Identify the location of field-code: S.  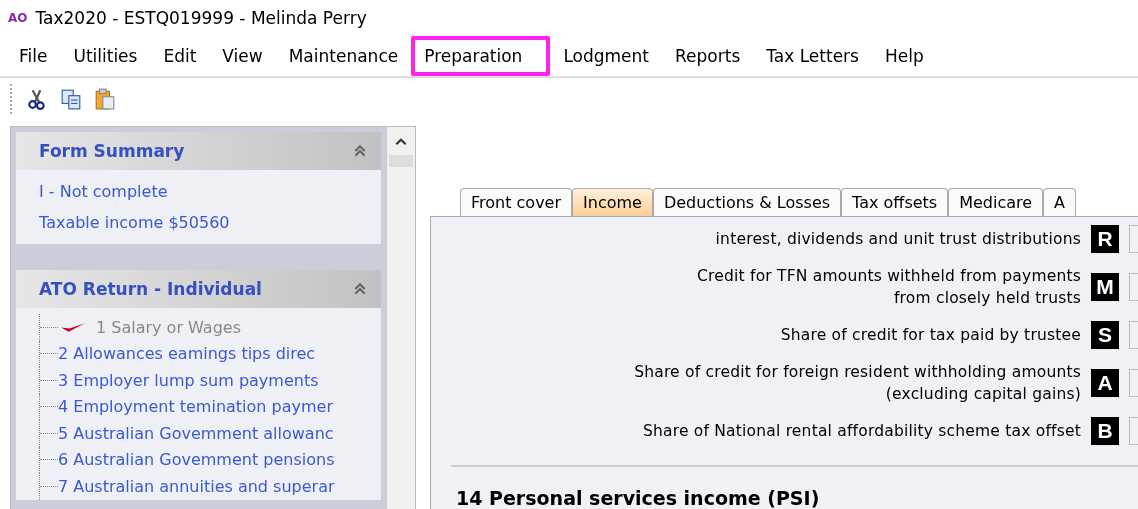
(1105, 335).